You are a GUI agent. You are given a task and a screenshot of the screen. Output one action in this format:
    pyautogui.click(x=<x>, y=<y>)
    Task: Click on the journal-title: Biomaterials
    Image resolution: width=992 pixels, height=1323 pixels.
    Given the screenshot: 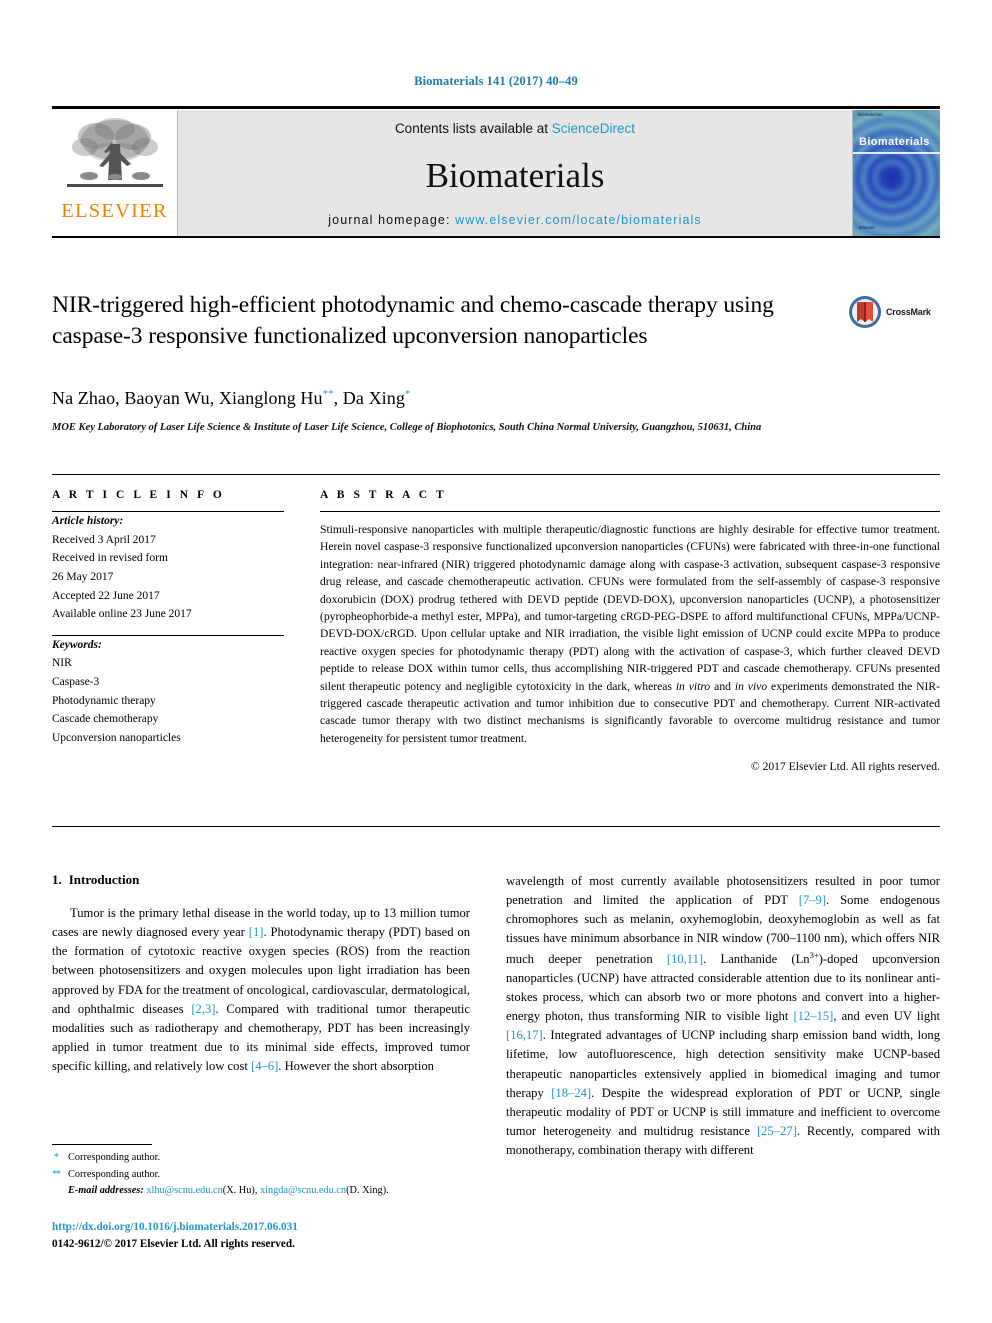 What is the action you would take?
    pyautogui.click(x=515, y=175)
    